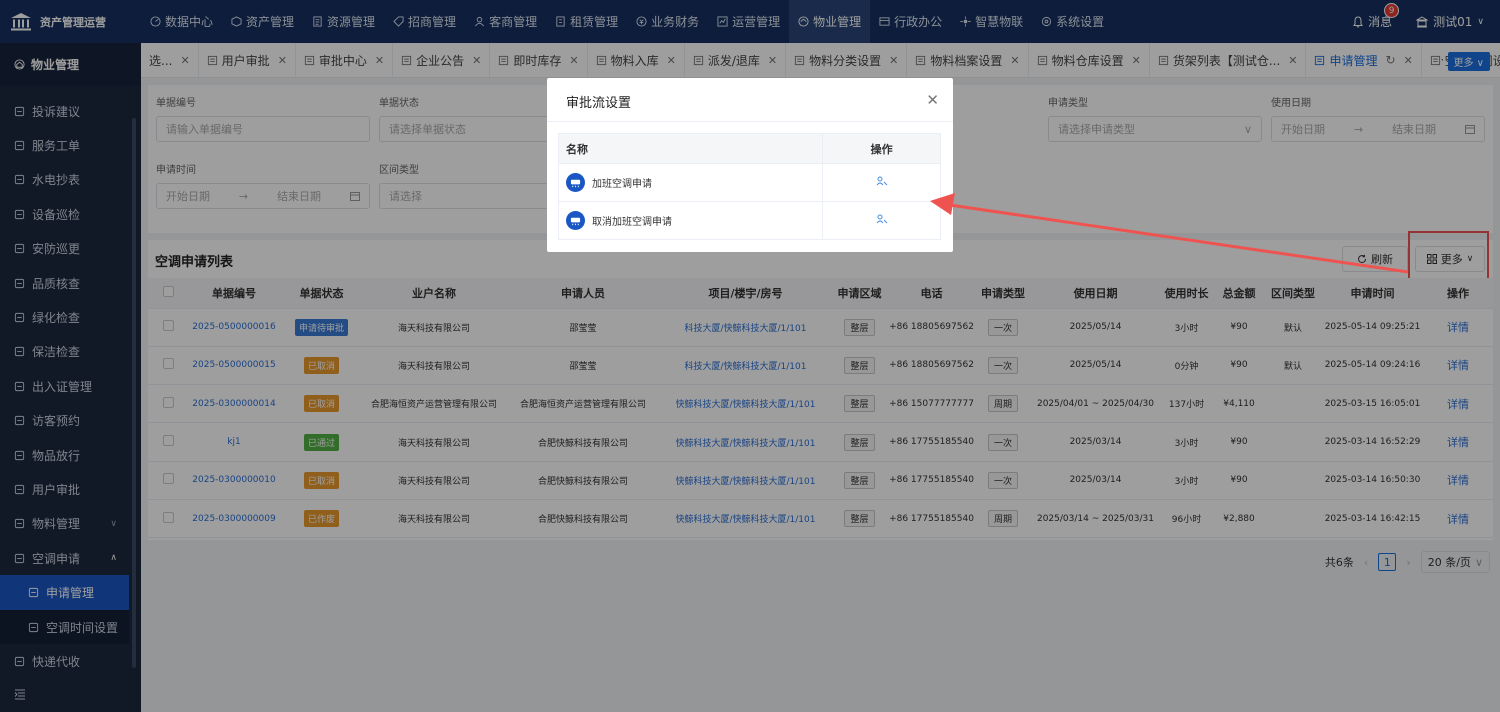 This screenshot has width=1500, height=712. I want to click on modal-title: 审批流设置, so click(599, 103).